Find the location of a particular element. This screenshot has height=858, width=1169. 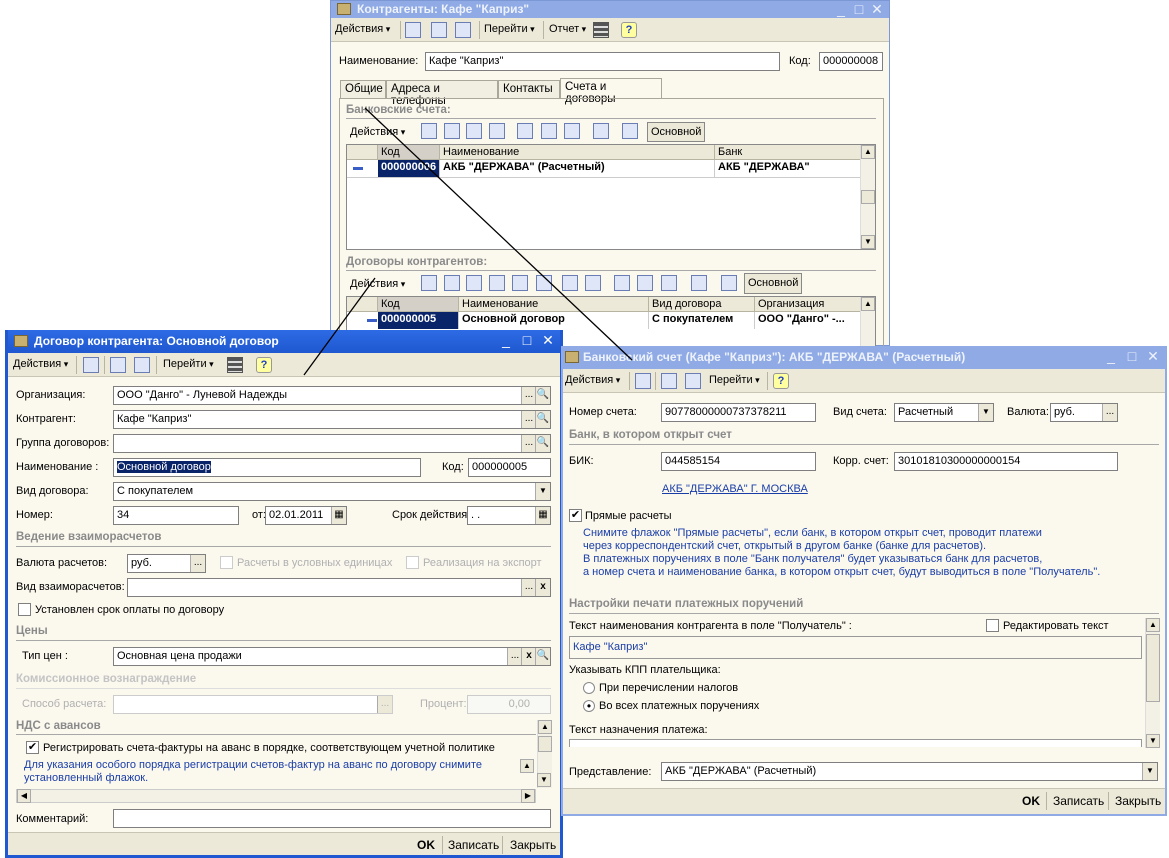

clear-filter-icon is located at coordinates (699, 283).